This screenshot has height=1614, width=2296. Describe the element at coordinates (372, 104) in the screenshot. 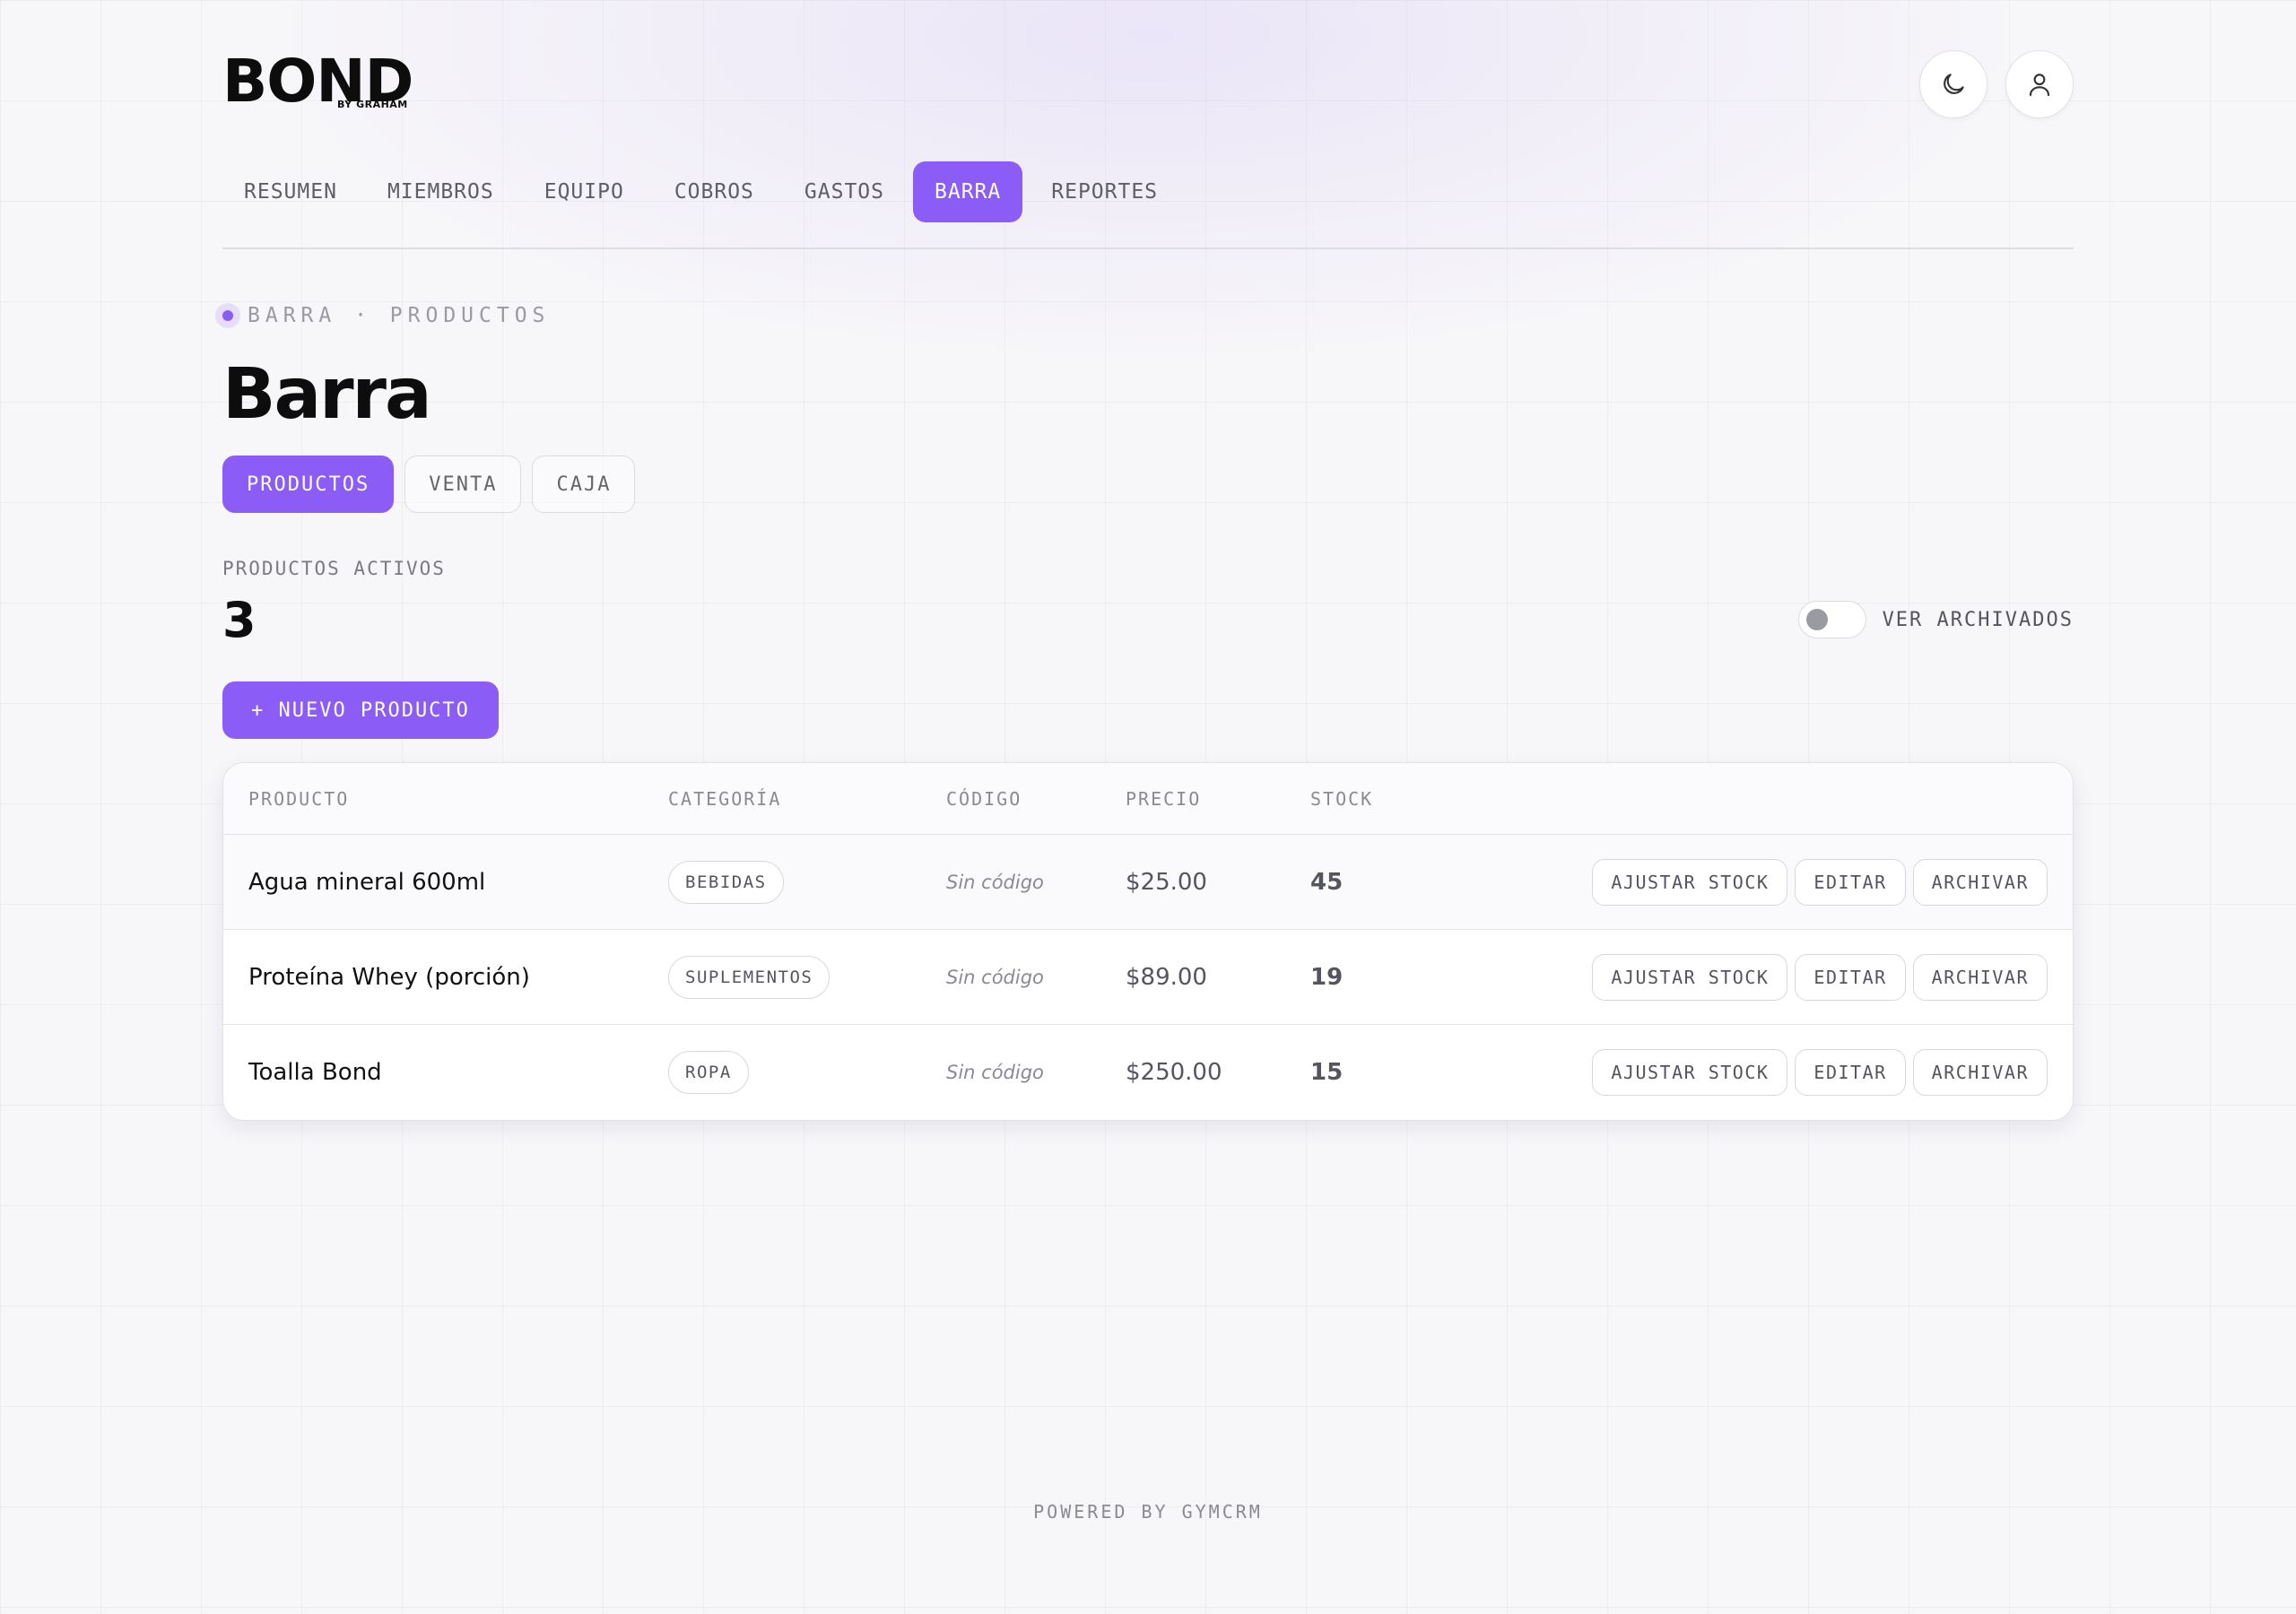

I see `brand-sub: BY GRAHAM` at that location.